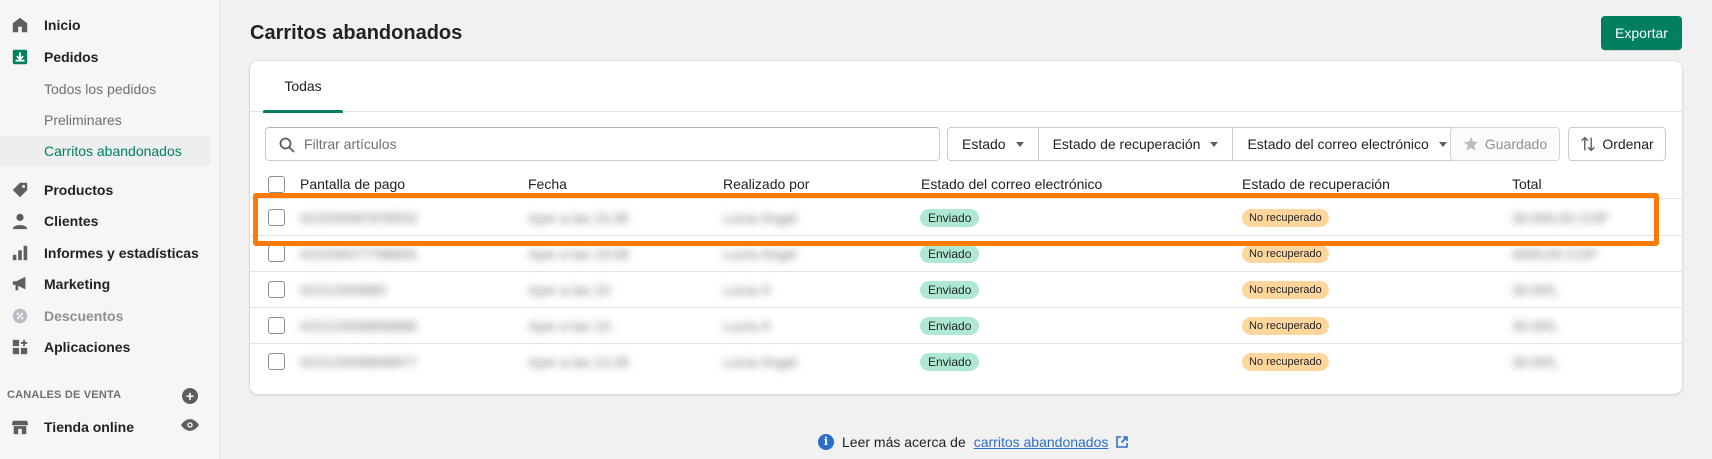  I want to click on sidebar-item-pedidos: Pedidos, so click(105, 57).